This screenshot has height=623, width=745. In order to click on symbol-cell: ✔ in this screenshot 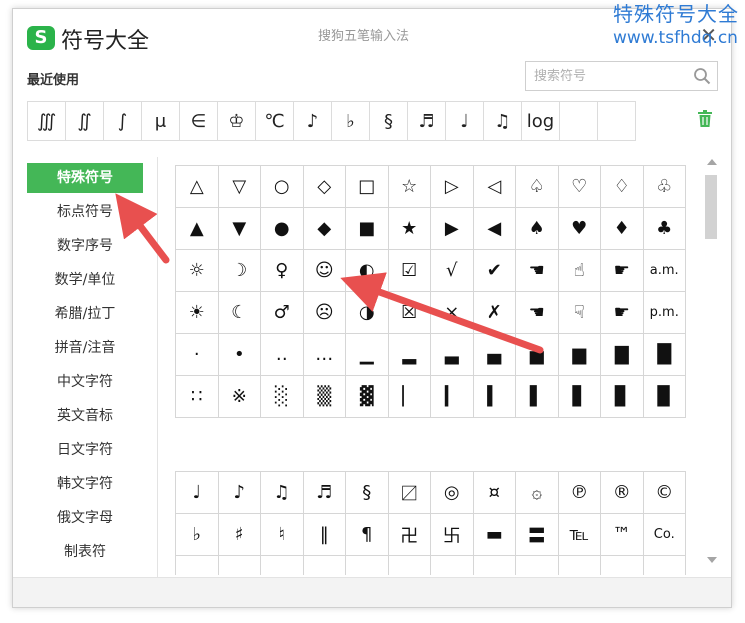, I will do `click(494, 271)`.